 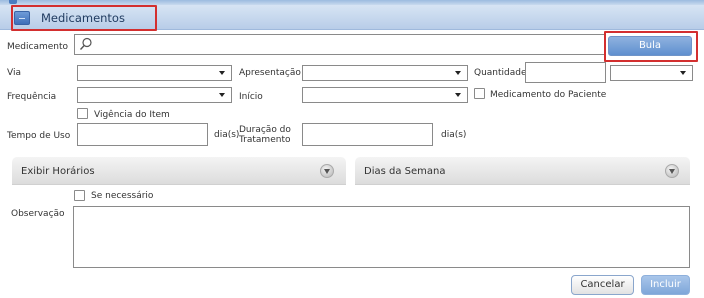 I want to click on cancel-button: Cancelar, so click(x=602, y=285).